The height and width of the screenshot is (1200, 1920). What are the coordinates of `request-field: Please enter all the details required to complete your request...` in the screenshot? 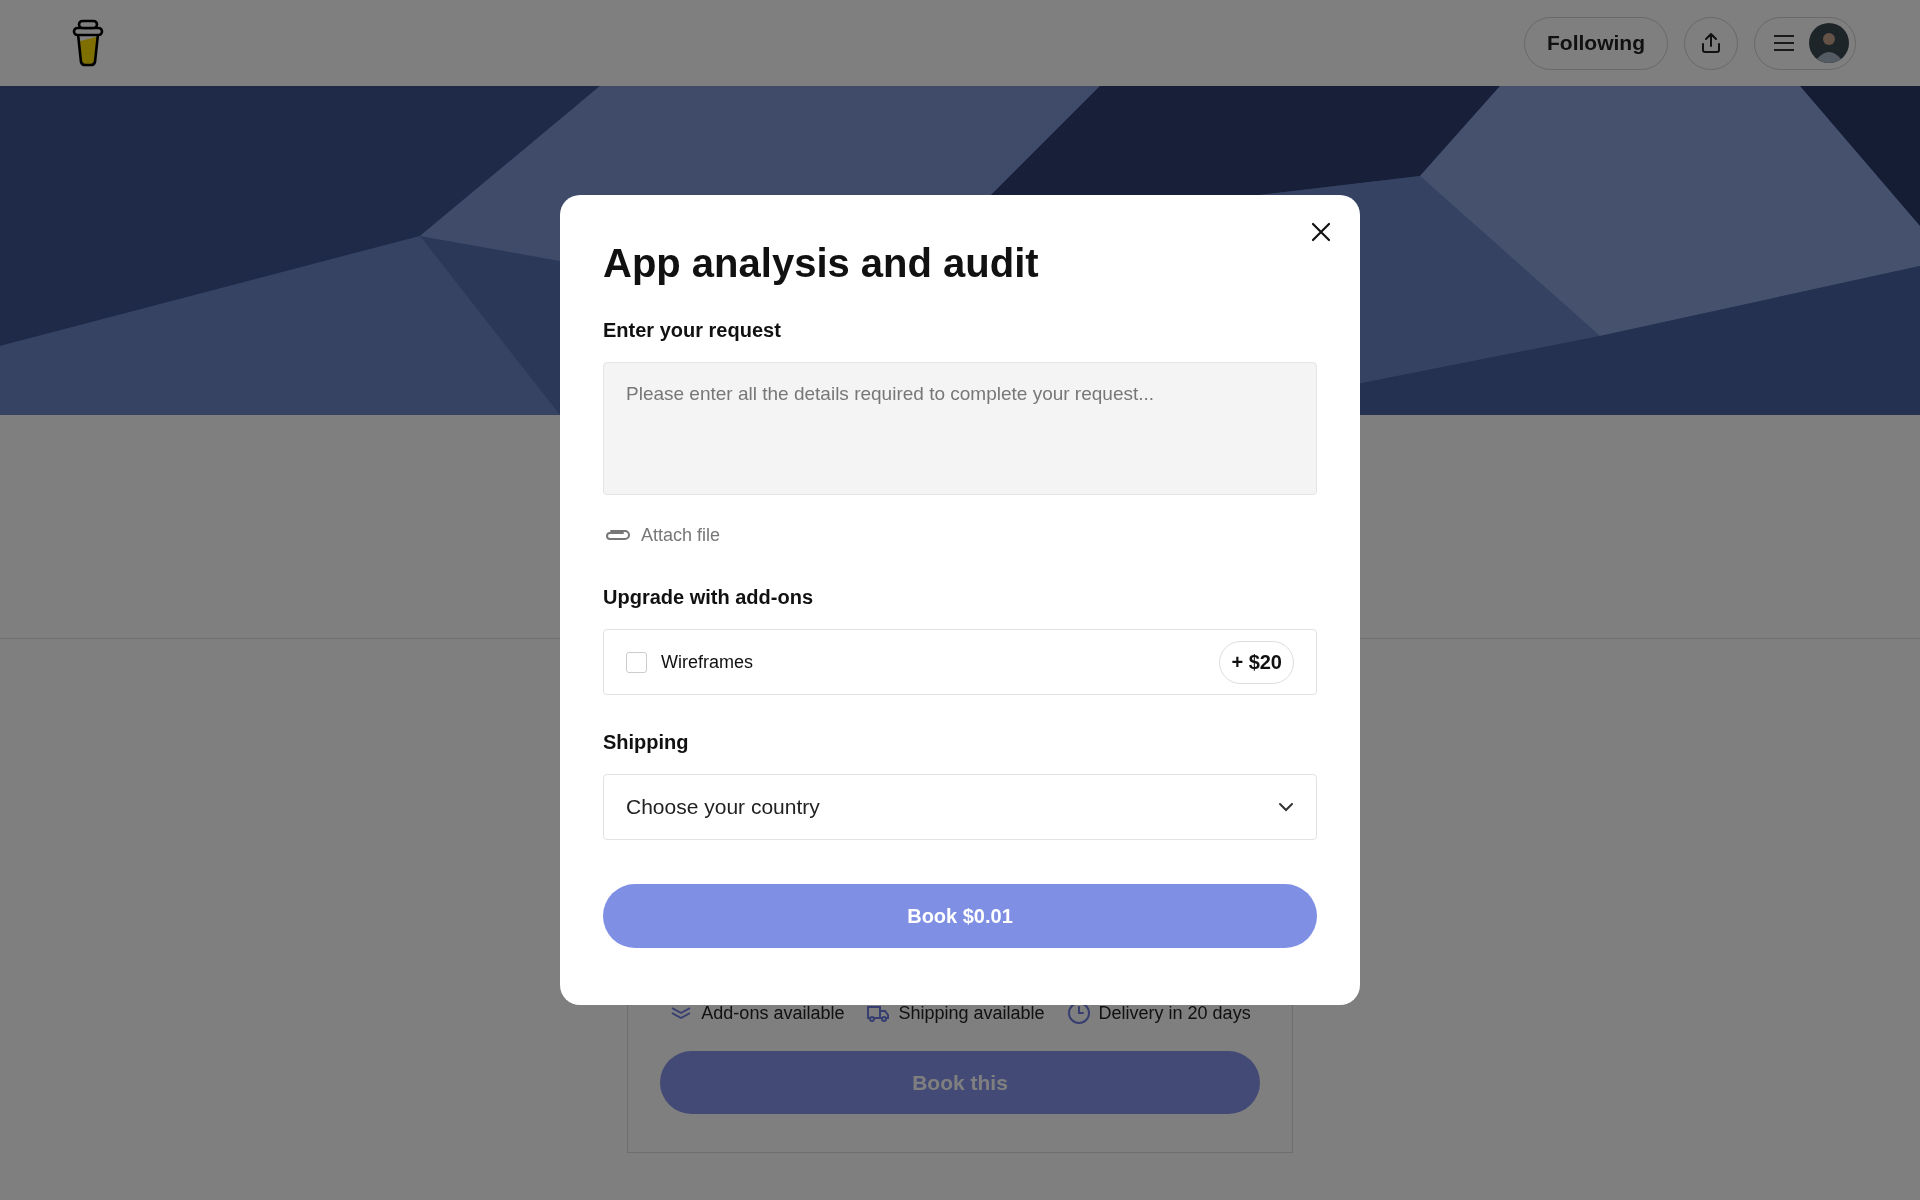 It's located at (960, 428).